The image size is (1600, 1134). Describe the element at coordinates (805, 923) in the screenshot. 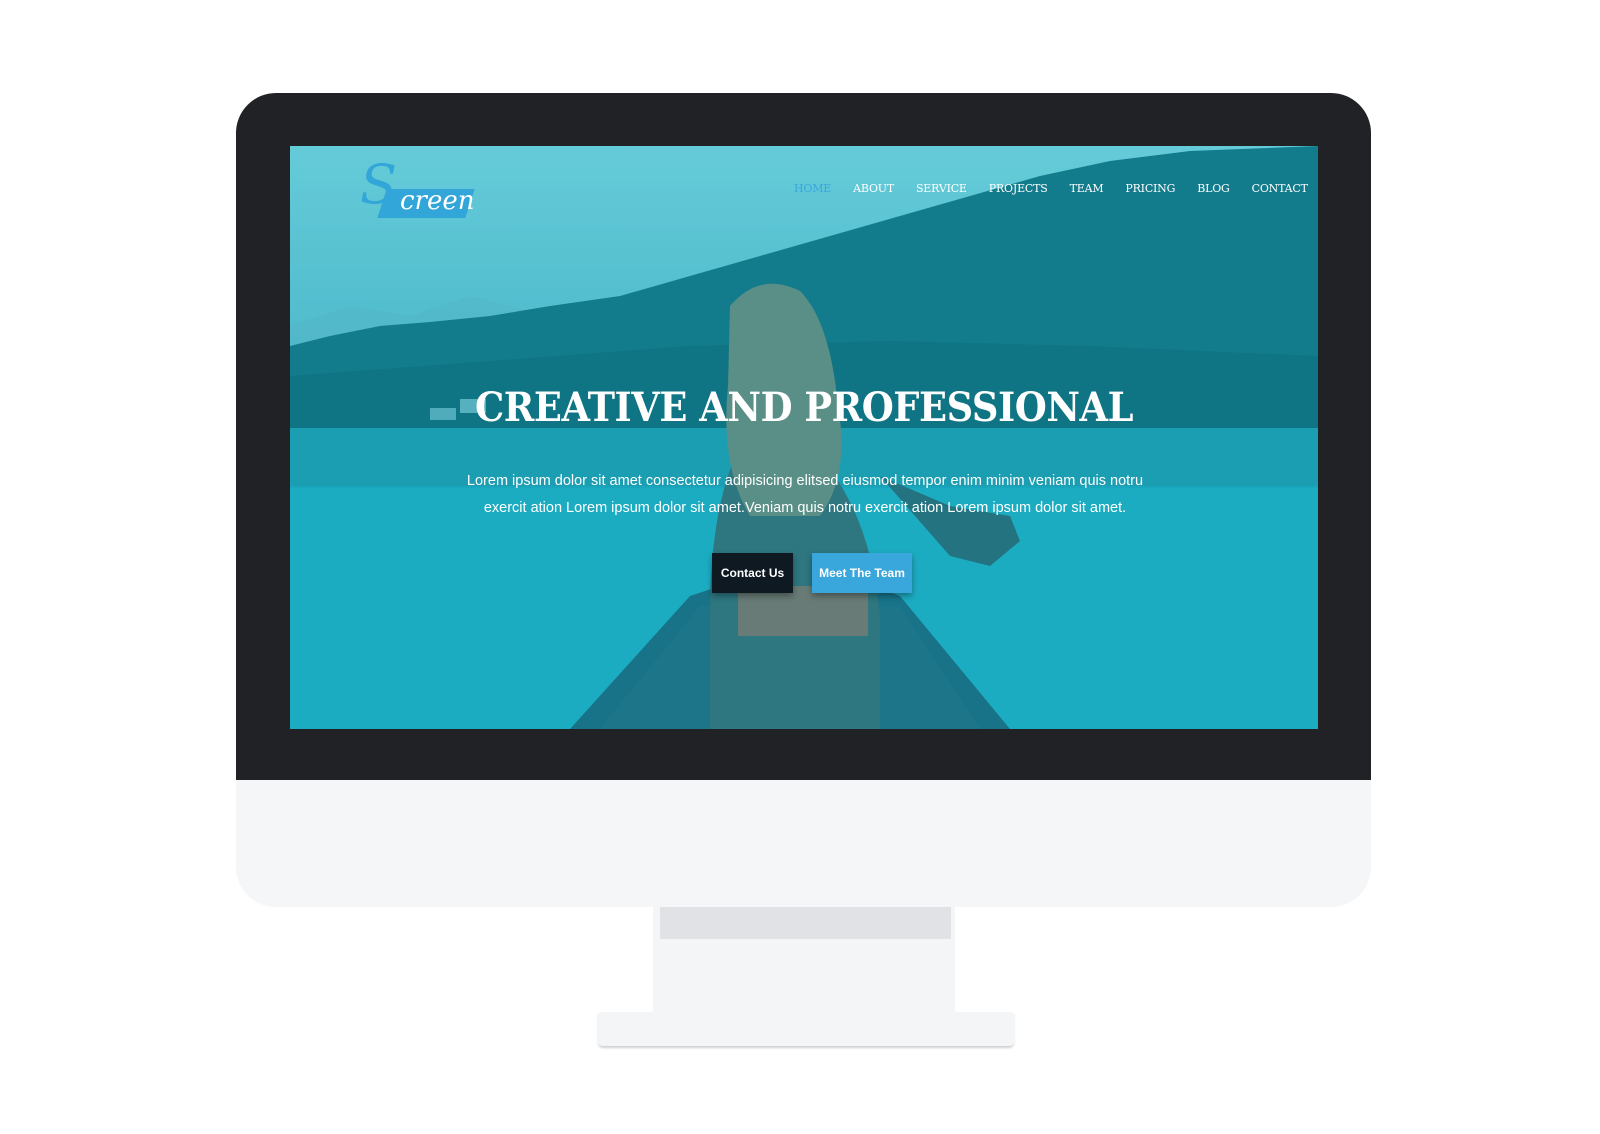

I see `monitor-stand-shadow` at that location.